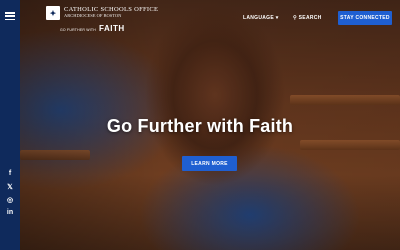 The image size is (400, 250). What do you see at coordinates (93, 15) in the screenshot?
I see `logo-subtitle: ARCHDIOCESE OF BOSTON` at bounding box center [93, 15].